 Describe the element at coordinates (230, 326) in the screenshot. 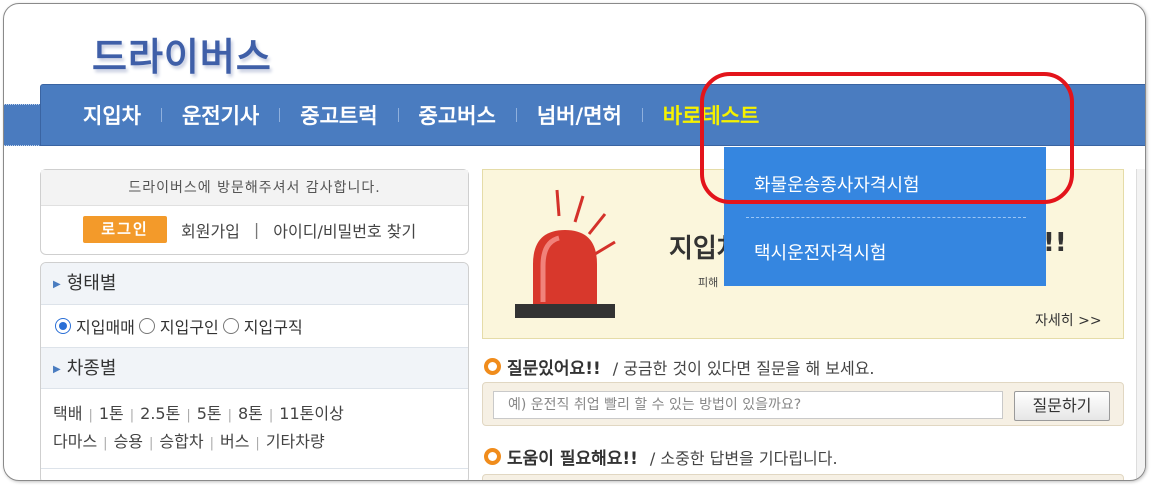

I see `radio-jiip-job` at that location.